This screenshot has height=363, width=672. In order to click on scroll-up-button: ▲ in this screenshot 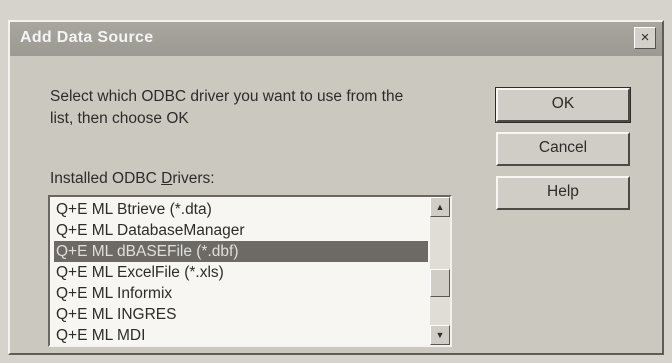, I will do `click(440, 207)`.